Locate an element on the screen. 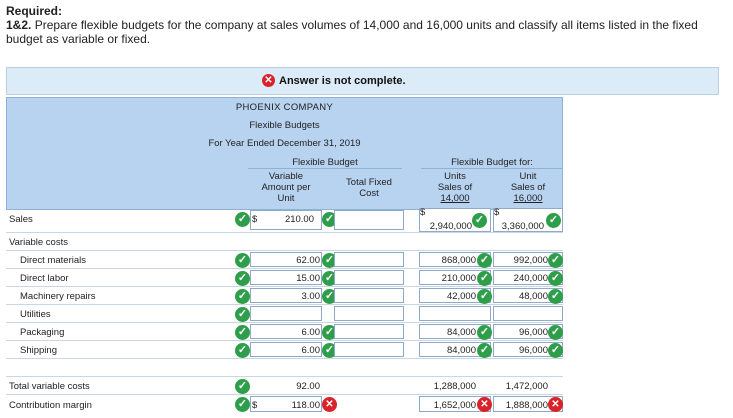 The image size is (733, 418). total-variable-16000: 1,472,000 is located at coordinates (526, 386).